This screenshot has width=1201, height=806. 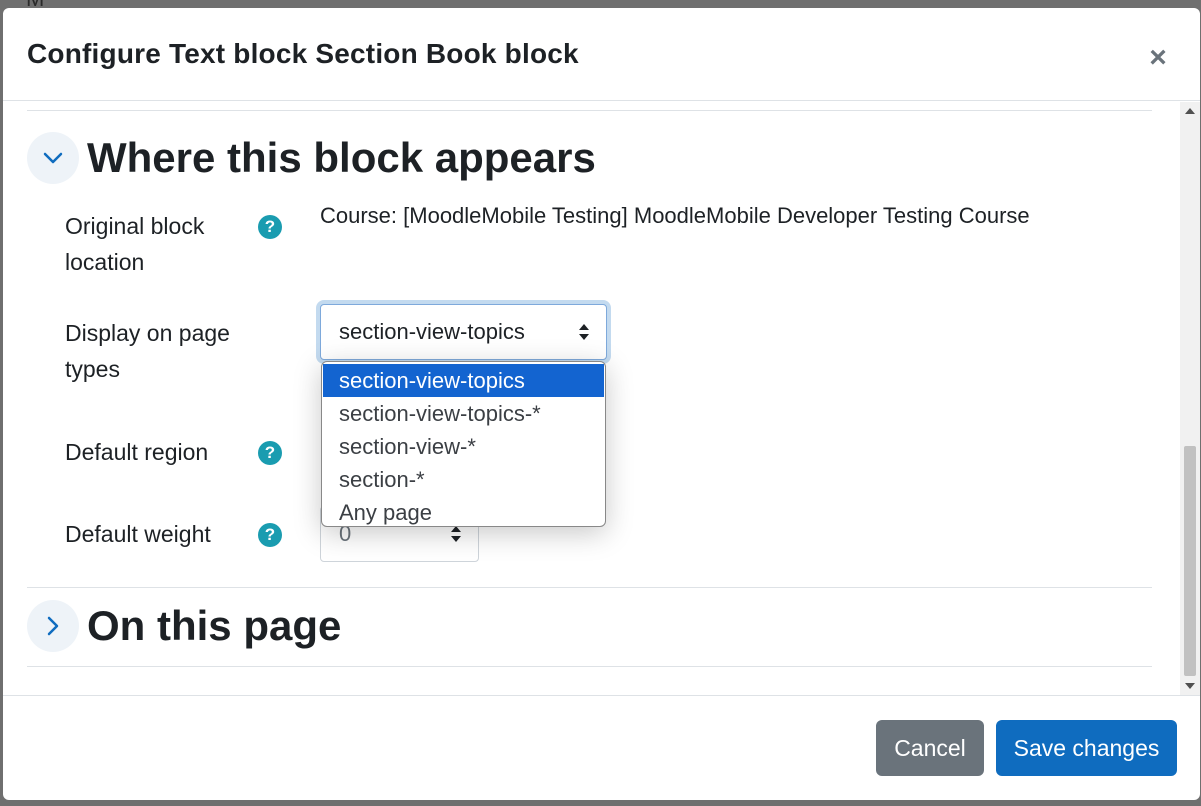 I want to click on scroll-down-arrow-icon, so click(x=1190, y=686).